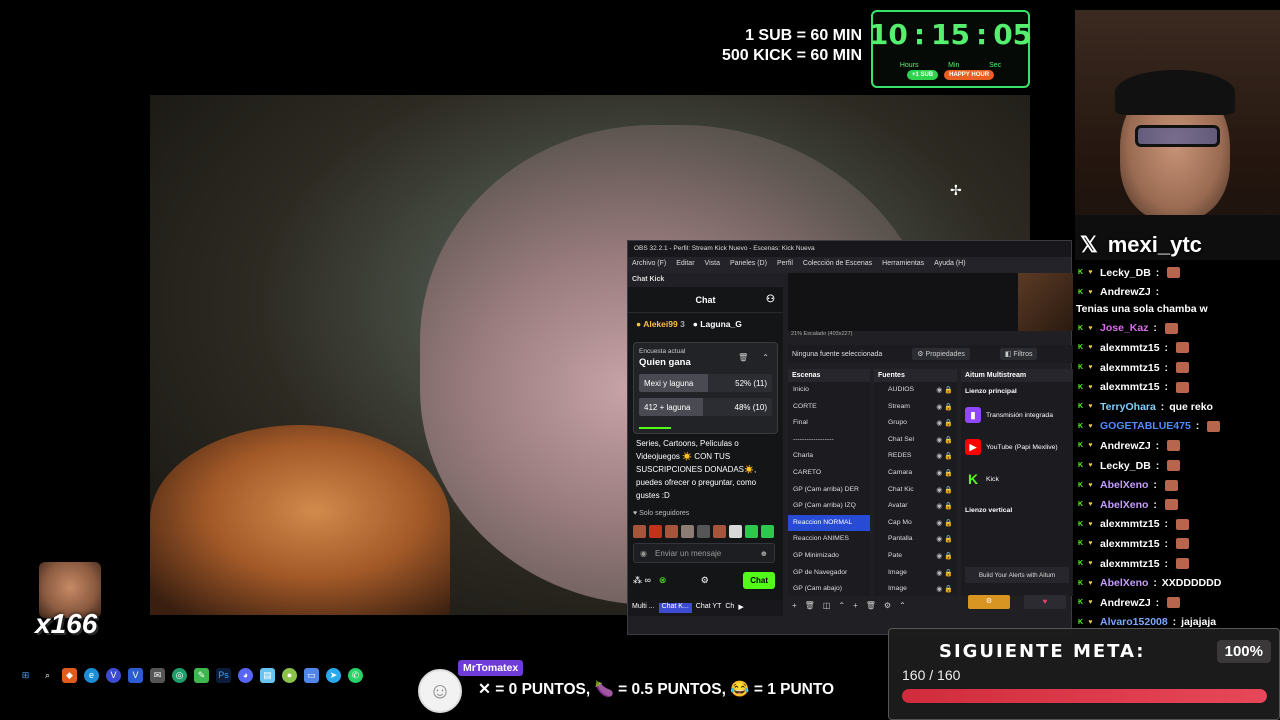 The height and width of the screenshot is (720, 1280). Describe the element at coordinates (729, 608) in the screenshot. I see `dock-tab: Ch` at that location.